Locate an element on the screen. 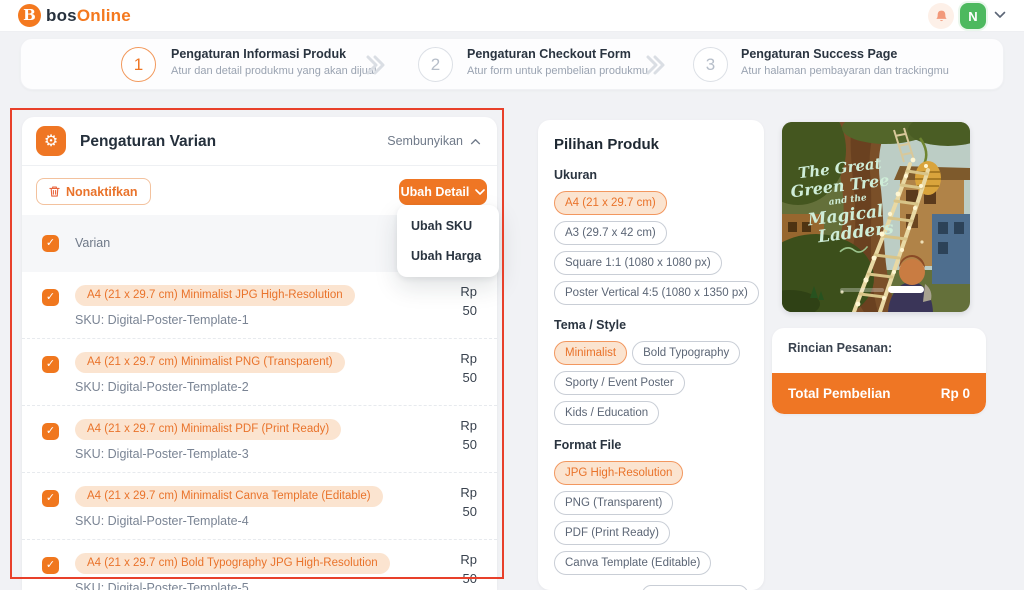 The image size is (1024, 590). edit-detail-label: Ubah Detail is located at coordinates (435, 192).